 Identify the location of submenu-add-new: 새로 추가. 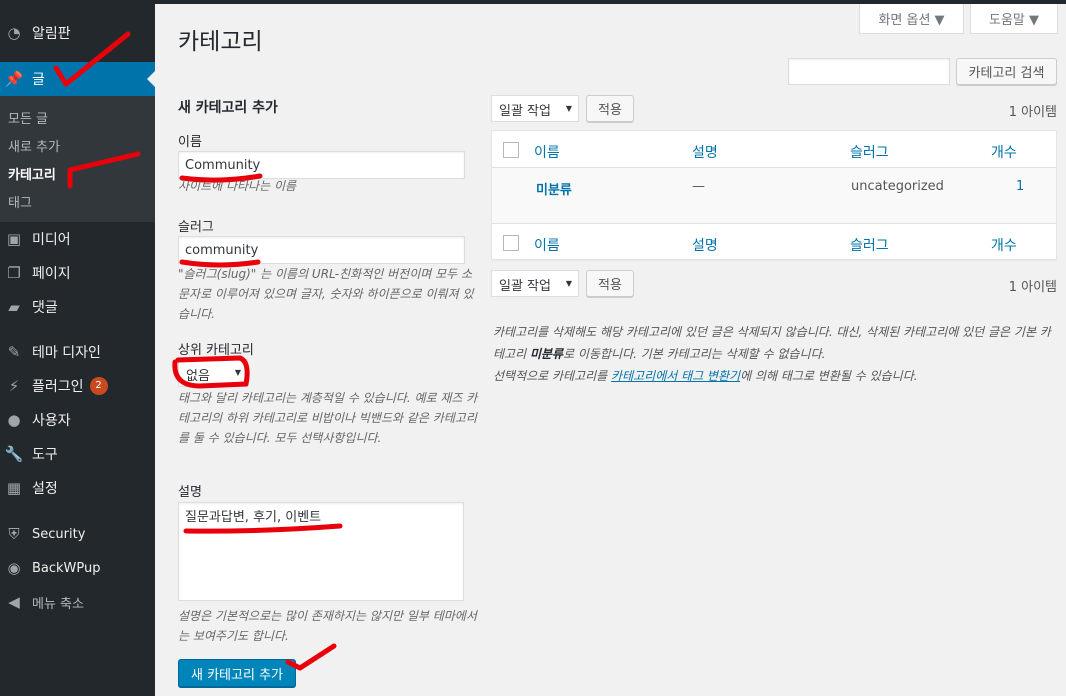
(34, 145).